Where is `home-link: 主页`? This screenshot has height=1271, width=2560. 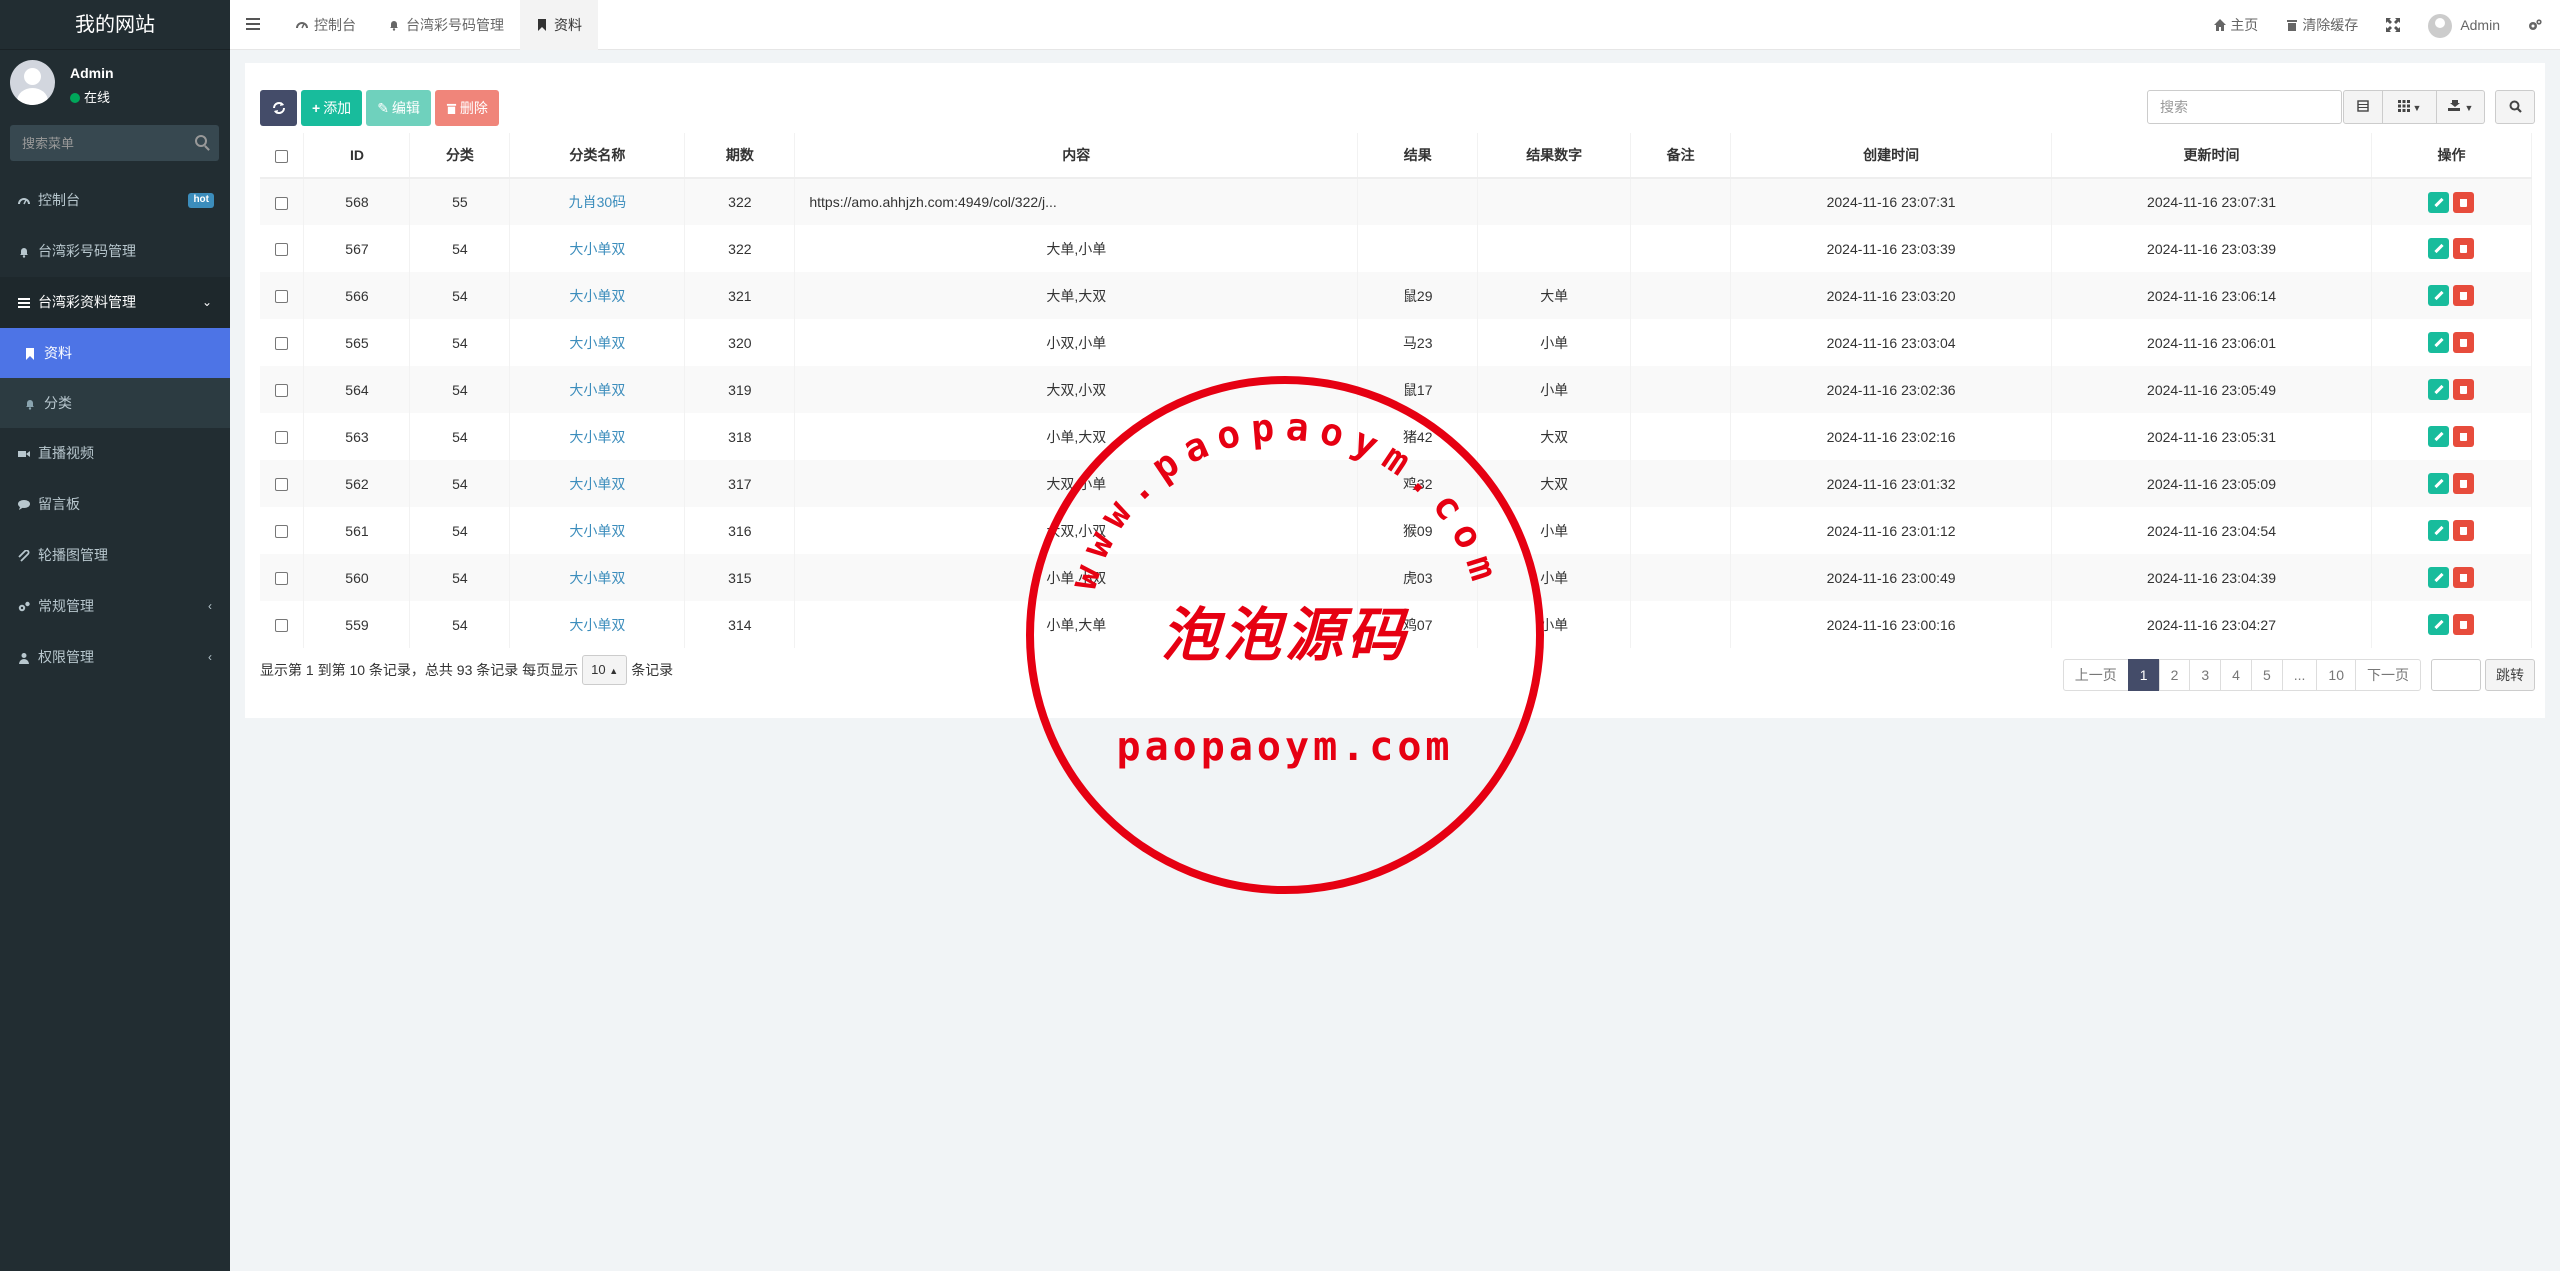 home-link: 主页 is located at coordinates (2236, 25).